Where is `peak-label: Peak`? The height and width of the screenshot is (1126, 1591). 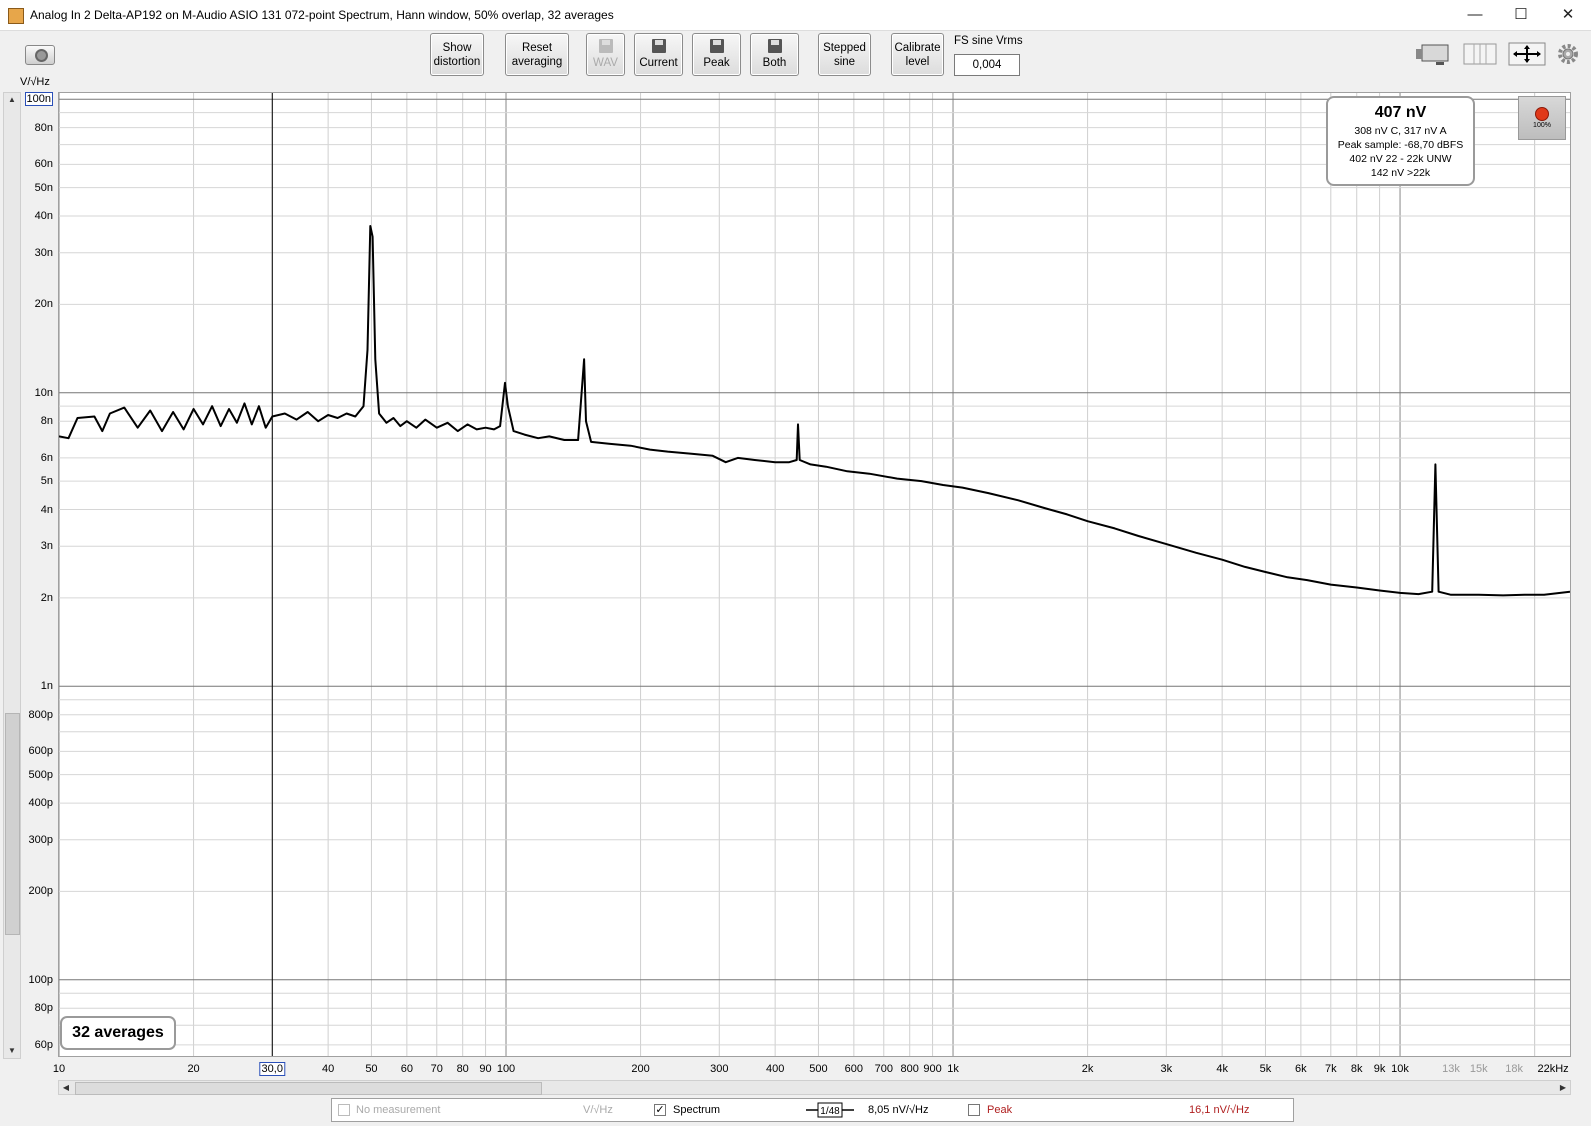
peak-label: Peak is located at coordinates (1000, 1110).